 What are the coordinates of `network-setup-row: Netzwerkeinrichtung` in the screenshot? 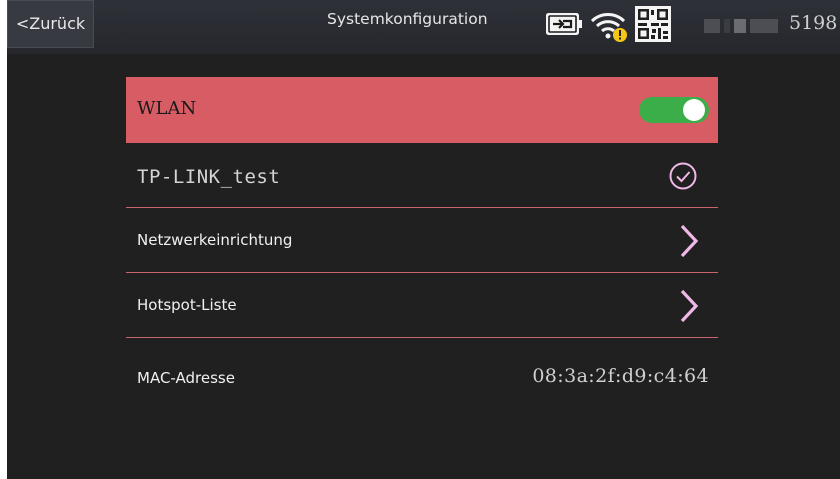 It's located at (422, 240).